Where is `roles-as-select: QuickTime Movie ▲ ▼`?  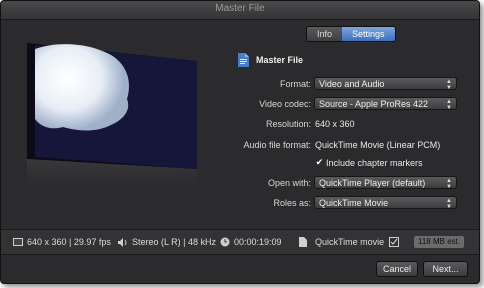 roles-as-select: QuickTime Movie ▲ ▼ is located at coordinates (385, 203).